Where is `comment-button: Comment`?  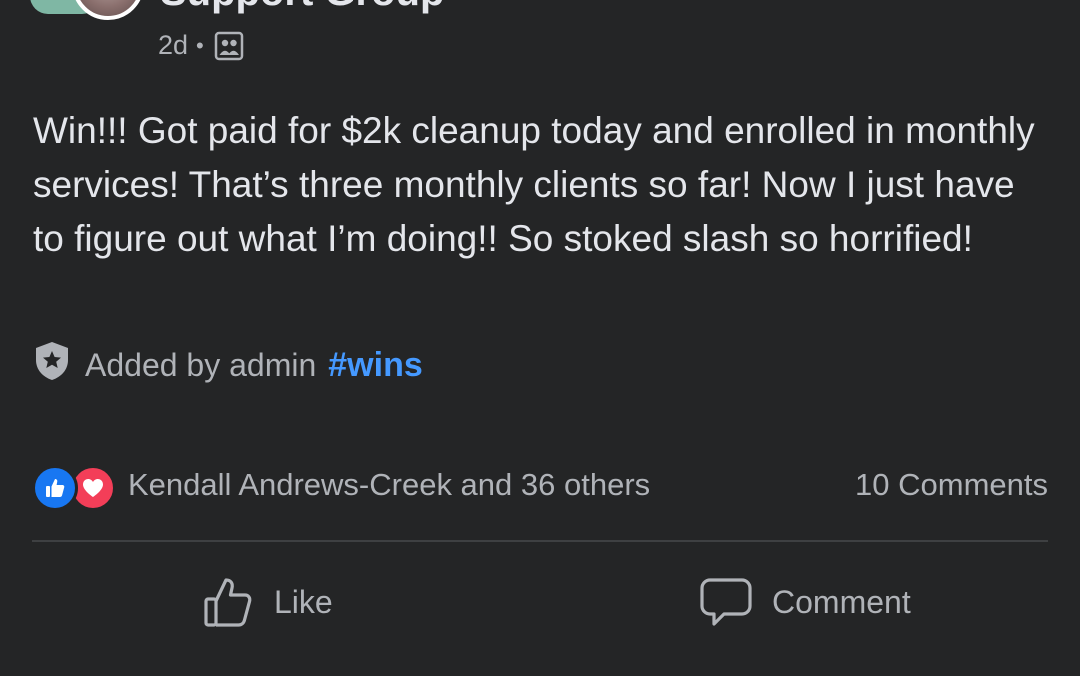
comment-button: Comment is located at coordinates (805, 602).